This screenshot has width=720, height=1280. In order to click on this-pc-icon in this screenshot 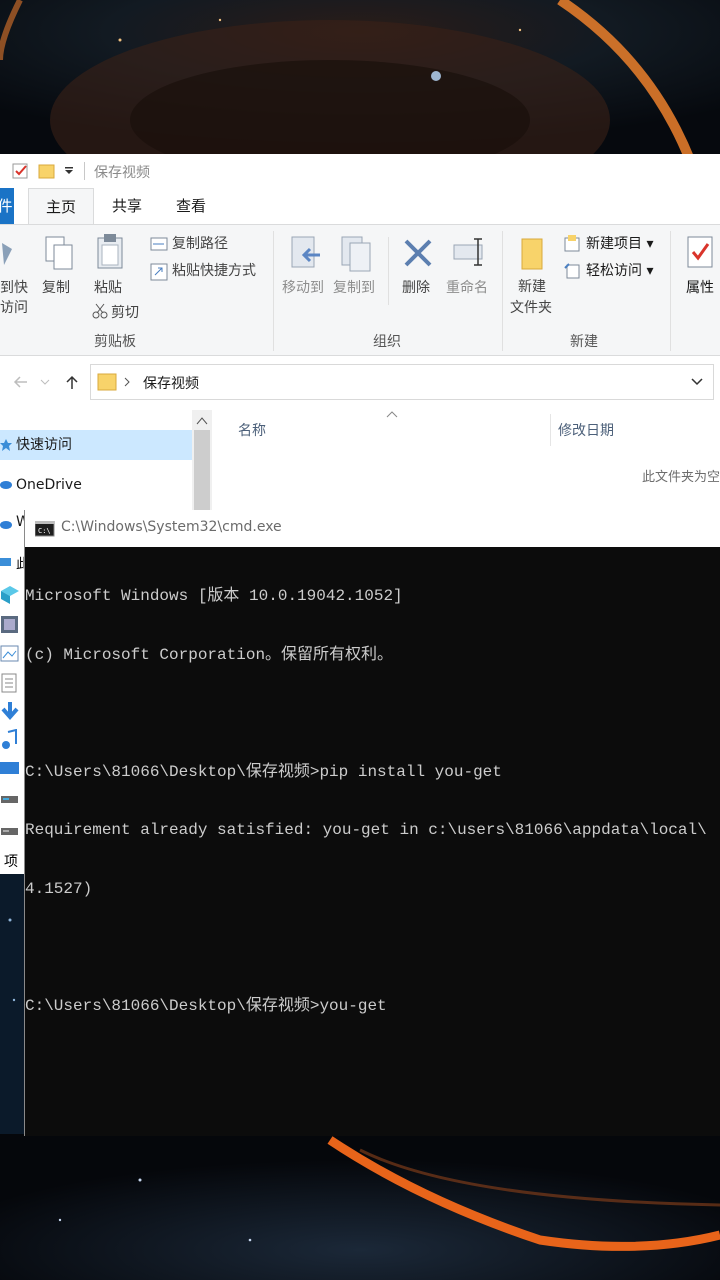, I will do `click(5, 562)`.